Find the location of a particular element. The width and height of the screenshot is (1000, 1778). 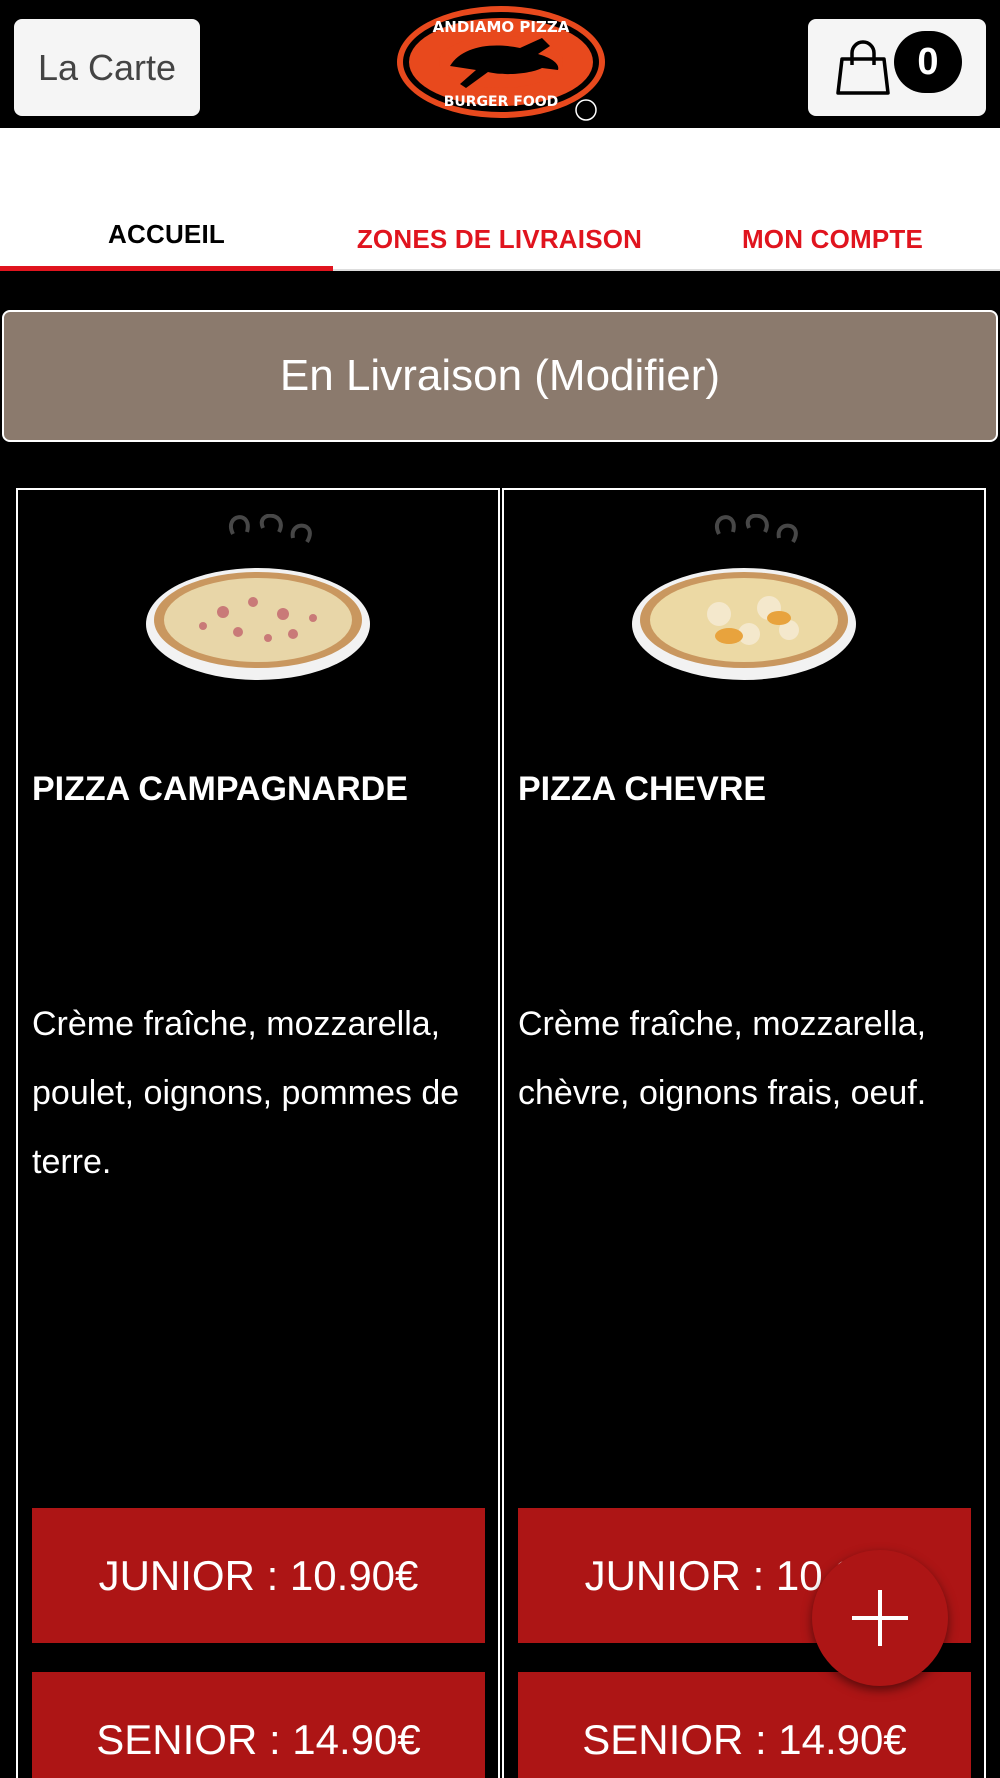

product-title: PIZZA CHEVRE is located at coordinates (642, 789).